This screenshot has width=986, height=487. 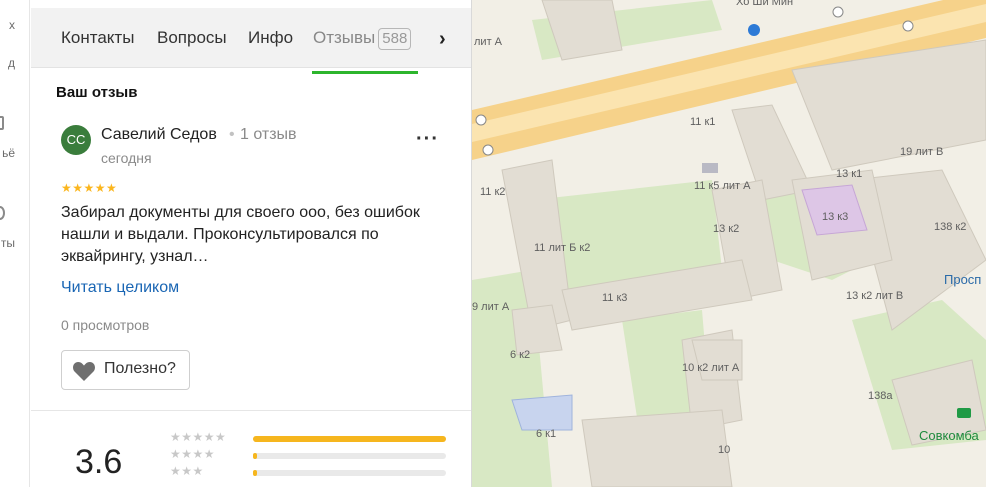 What do you see at coordinates (365, 72) in the screenshot?
I see `active-tab-underline` at bounding box center [365, 72].